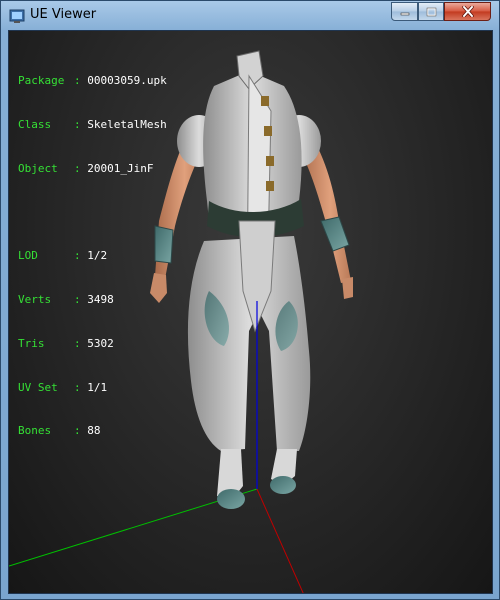 The width and height of the screenshot is (500, 600). Describe the element at coordinates (35, 300) in the screenshot. I see `info-label-verts: Verts` at that location.